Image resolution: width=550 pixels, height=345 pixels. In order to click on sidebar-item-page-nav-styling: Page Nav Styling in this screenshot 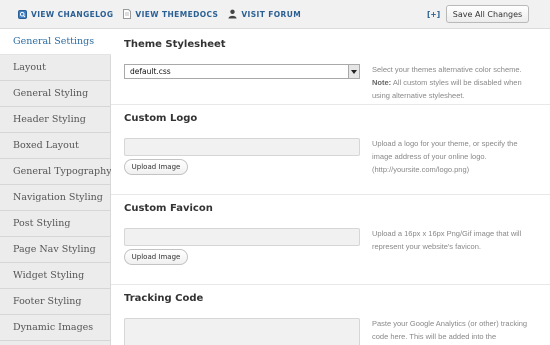, I will do `click(55, 250)`.